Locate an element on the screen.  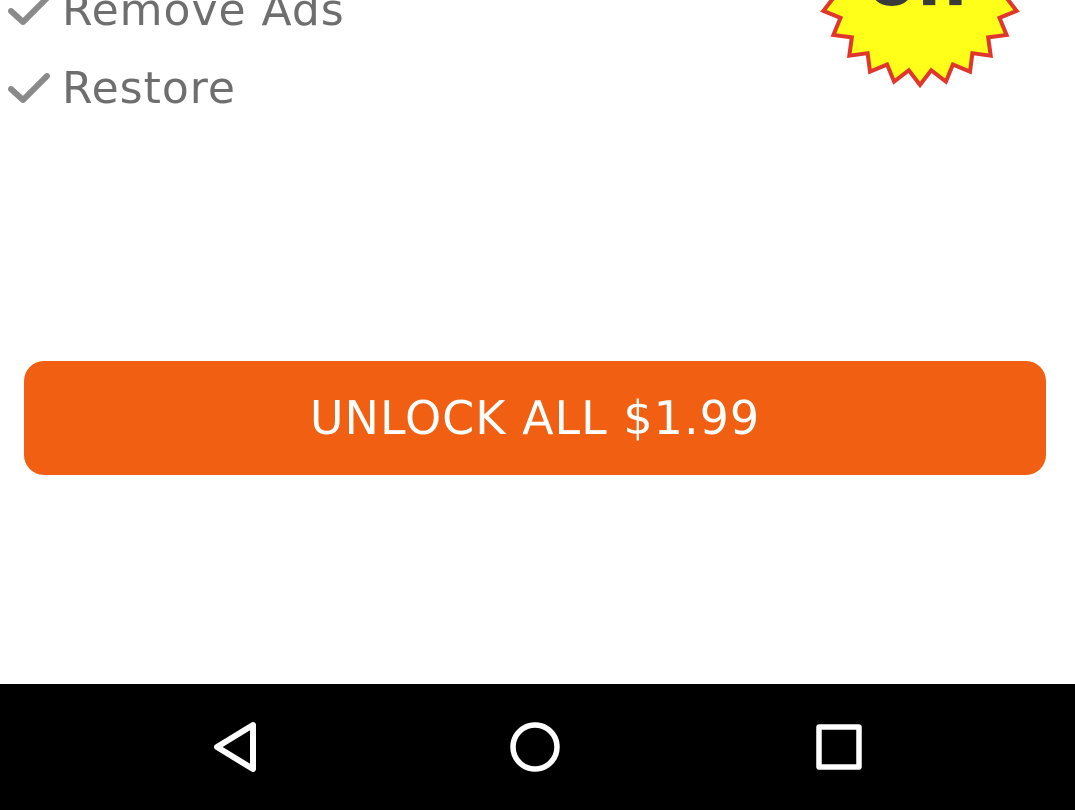
recents-square-icon is located at coordinates (839, 747).